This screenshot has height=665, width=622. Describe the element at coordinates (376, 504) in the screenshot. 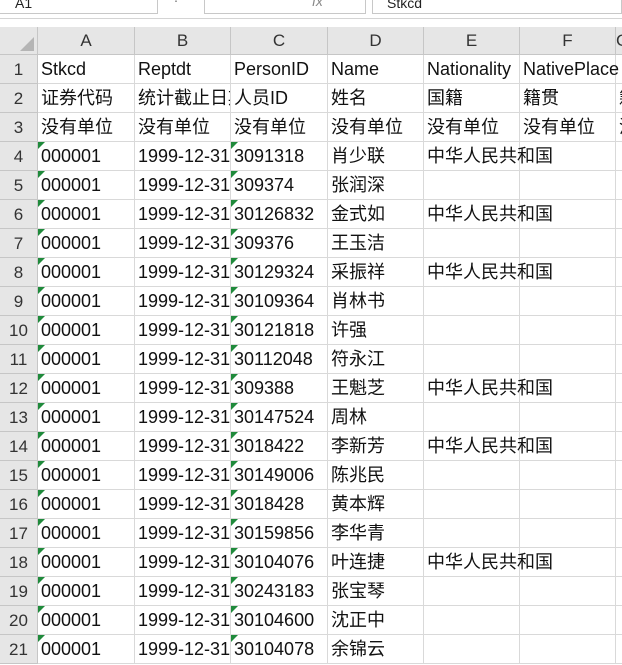

I see `cell-d16: 黄本辉` at that location.